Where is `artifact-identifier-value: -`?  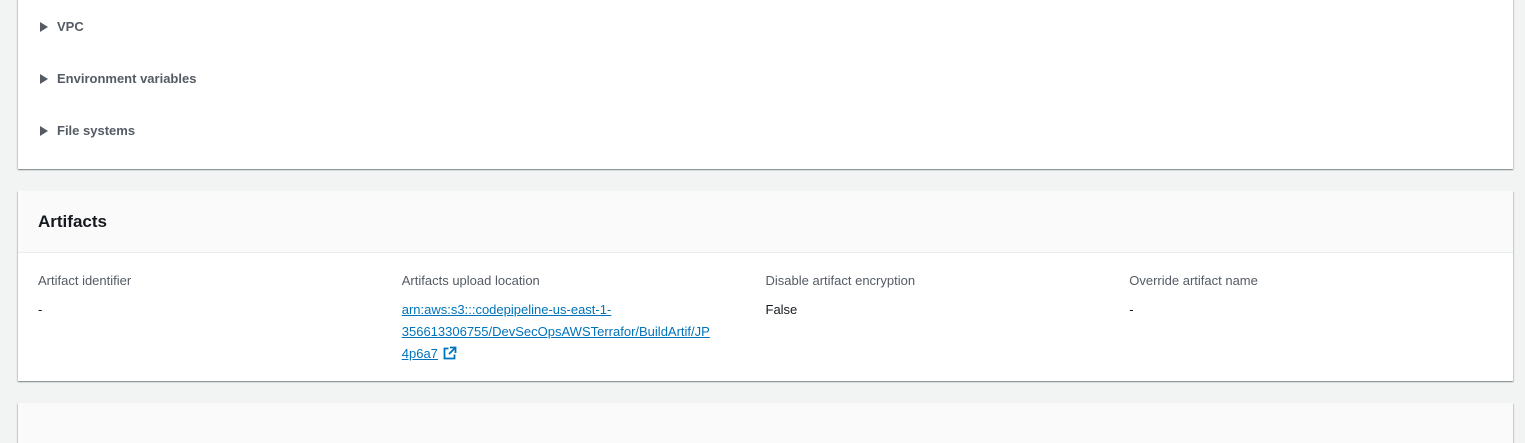 artifact-identifier-value: - is located at coordinates (40, 309).